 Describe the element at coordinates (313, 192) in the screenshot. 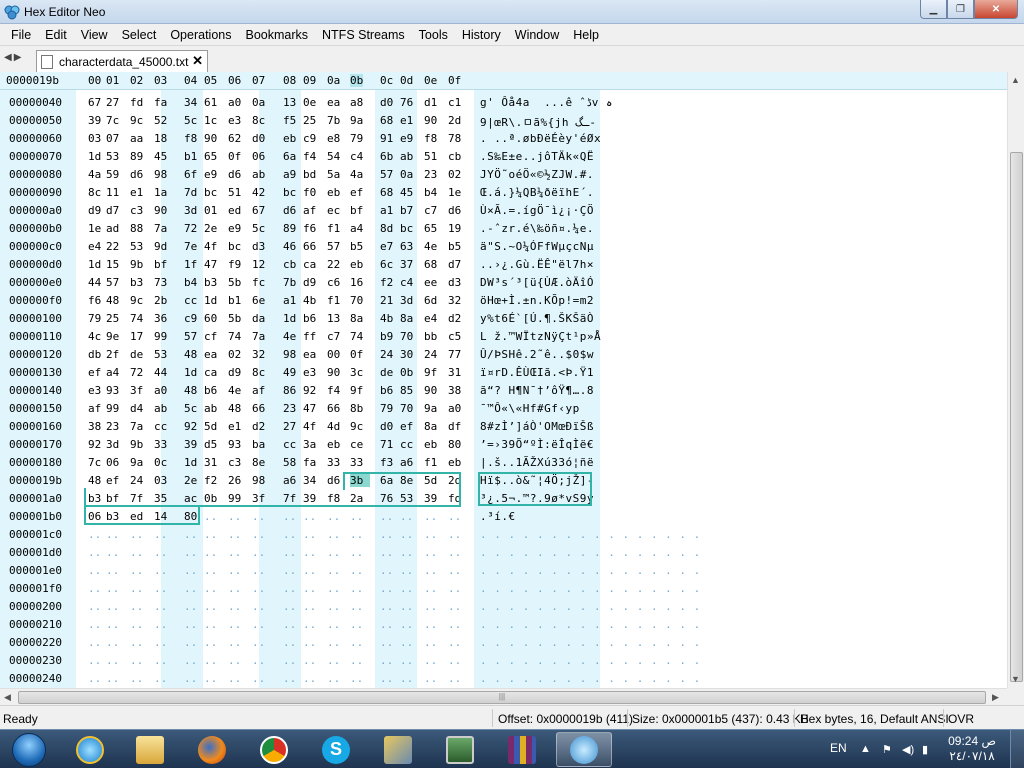

I see `hex-byte: f0` at that location.